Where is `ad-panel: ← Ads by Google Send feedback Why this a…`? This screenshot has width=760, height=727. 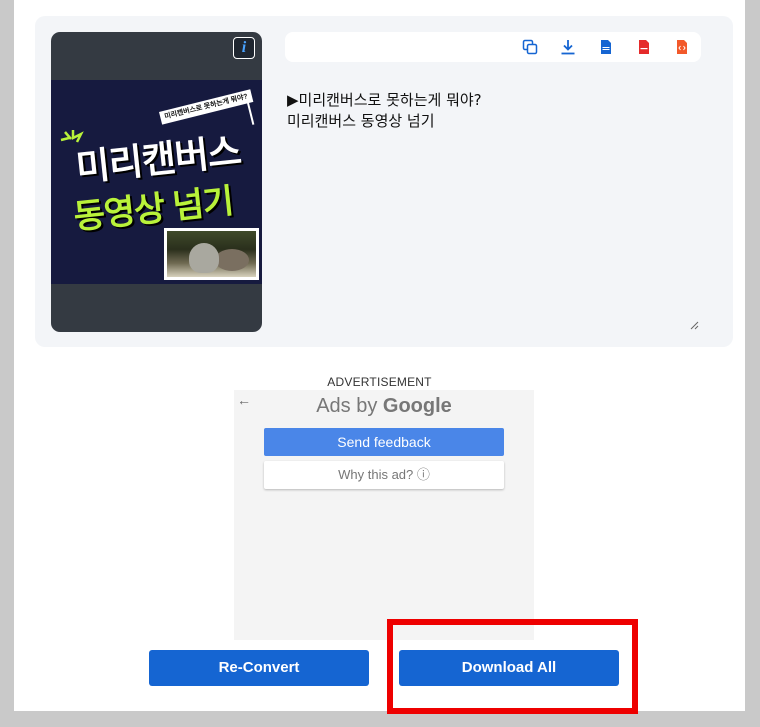 ad-panel: ← Ads by Google Send feedback Why this a… is located at coordinates (384, 515).